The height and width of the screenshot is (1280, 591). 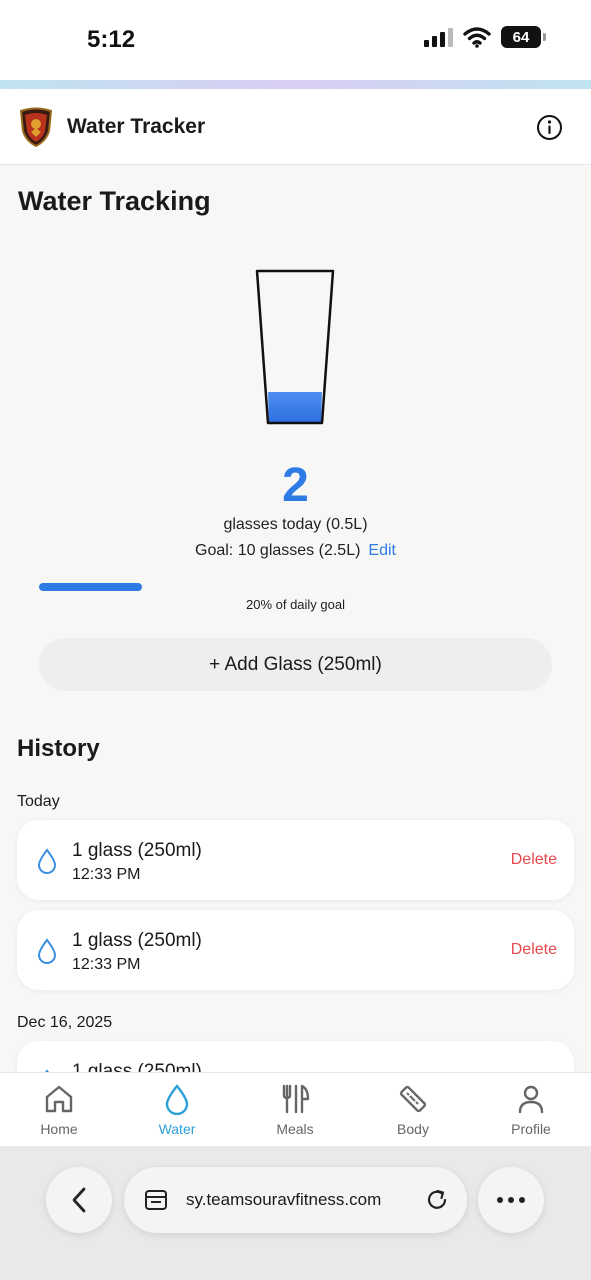 What do you see at coordinates (382, 550) in the screenshot?
I see `edit-goal-link: Edit` at bounding box center [382, 550].